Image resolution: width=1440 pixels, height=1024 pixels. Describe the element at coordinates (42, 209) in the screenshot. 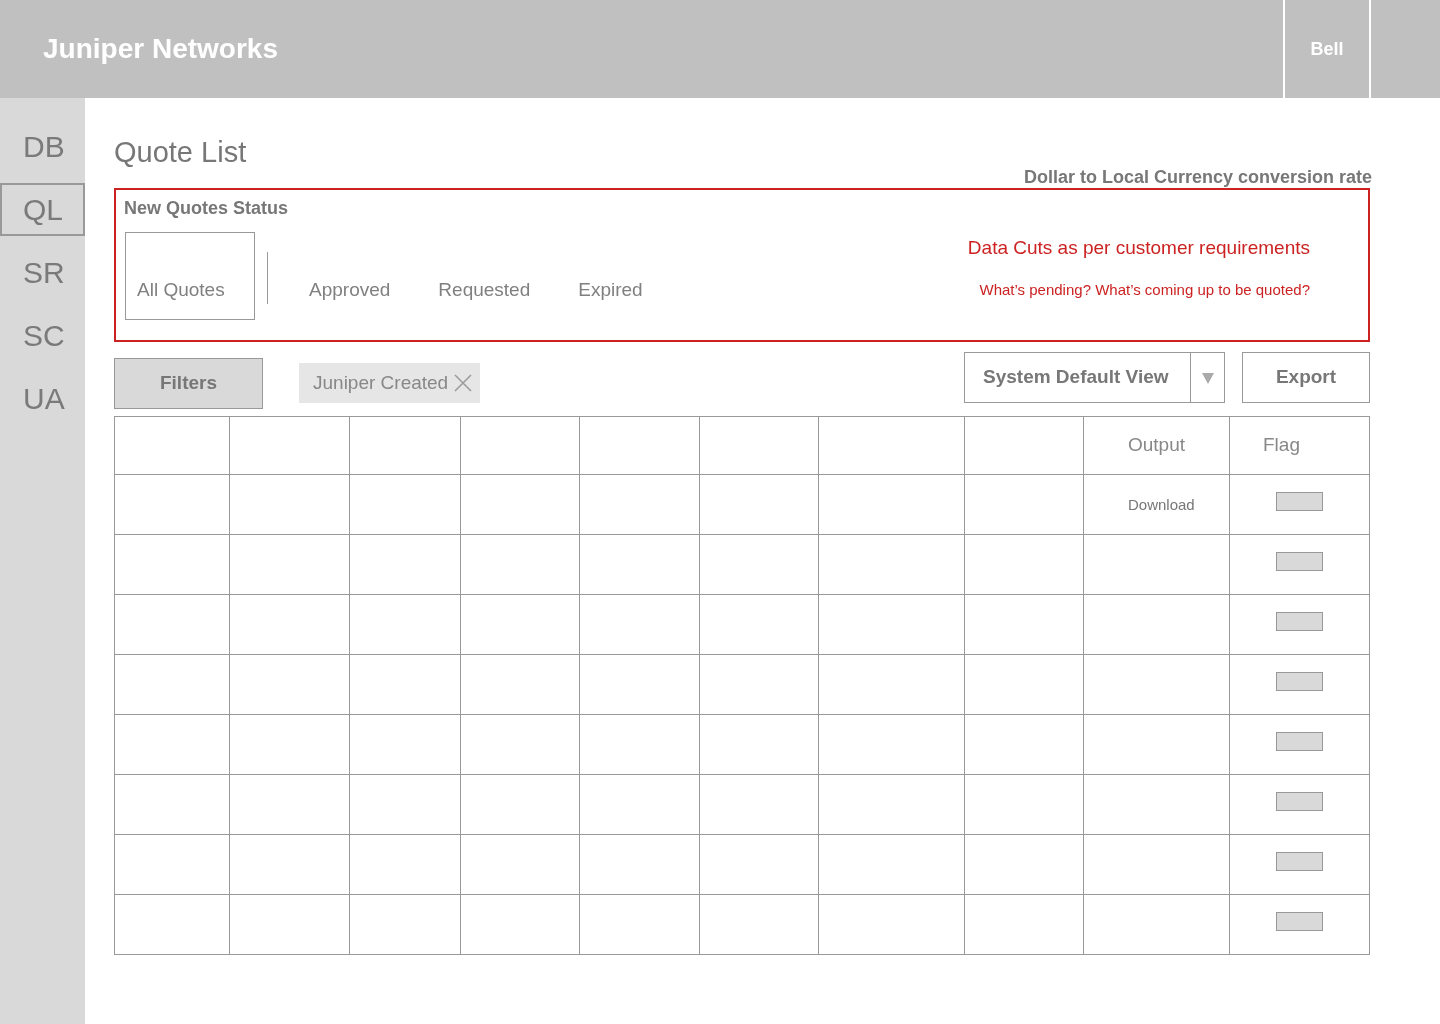

I see `sidebar-item: QL` at that location.